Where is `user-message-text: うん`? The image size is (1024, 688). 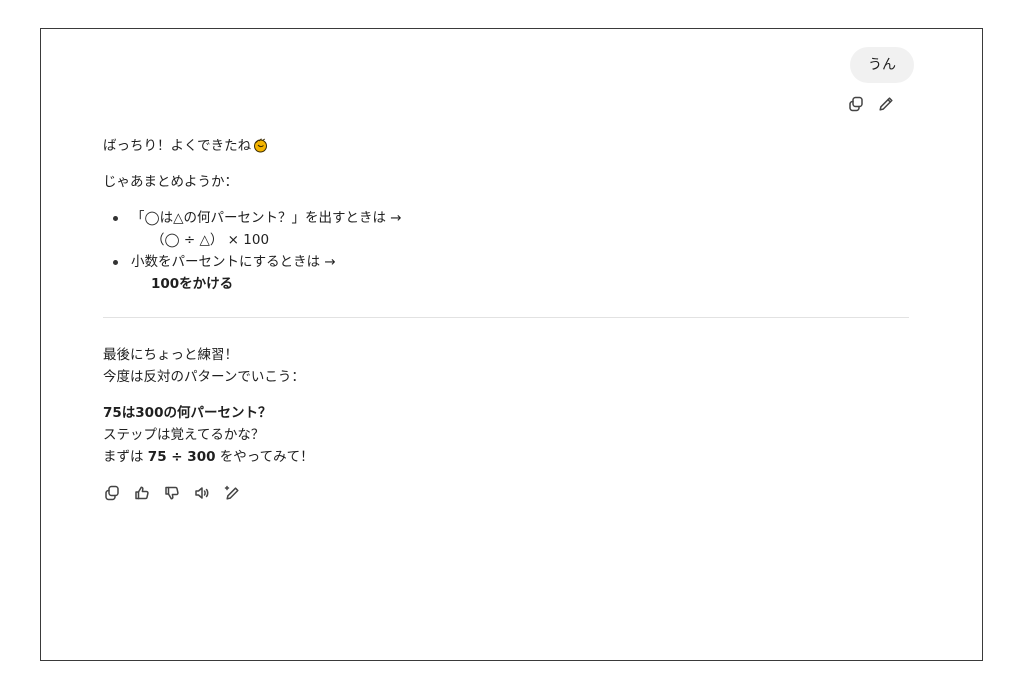
user-message-text: うん is located at coordinates (882, 65).